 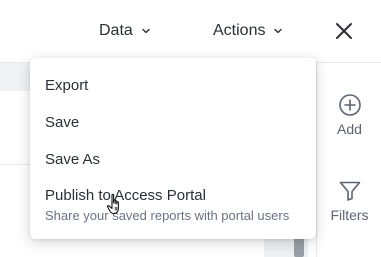 What do you see at coordinates (62, 122) in the screenshot?
I see `menu-item-label: Save` at bounding box center [62, 122].